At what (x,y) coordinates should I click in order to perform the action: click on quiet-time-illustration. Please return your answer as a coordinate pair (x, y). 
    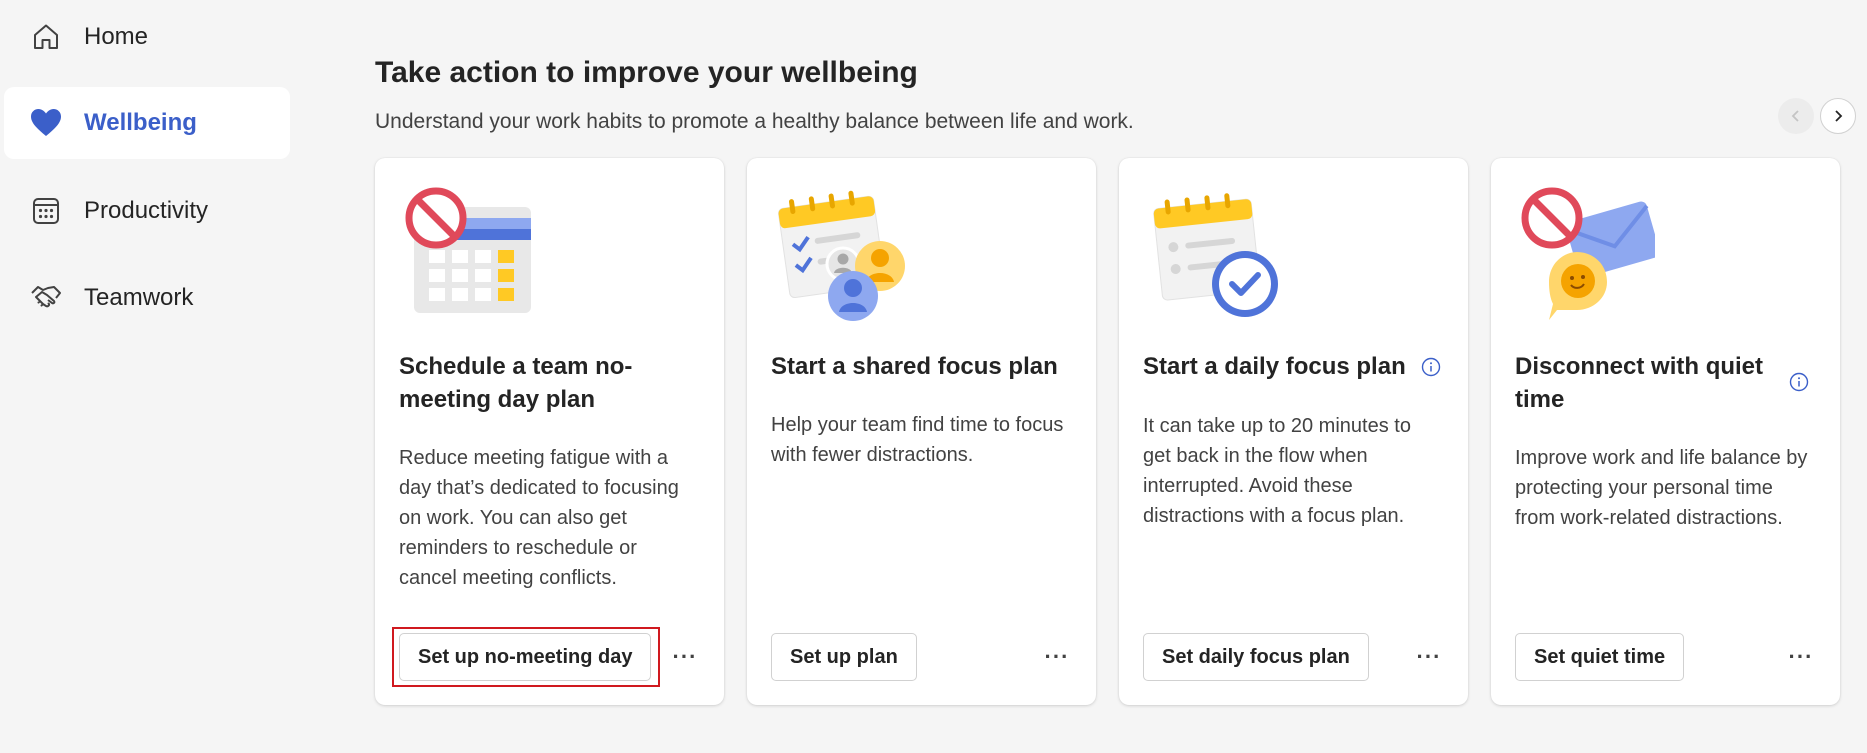
    Looking at the image, I should click on (1587, 252).